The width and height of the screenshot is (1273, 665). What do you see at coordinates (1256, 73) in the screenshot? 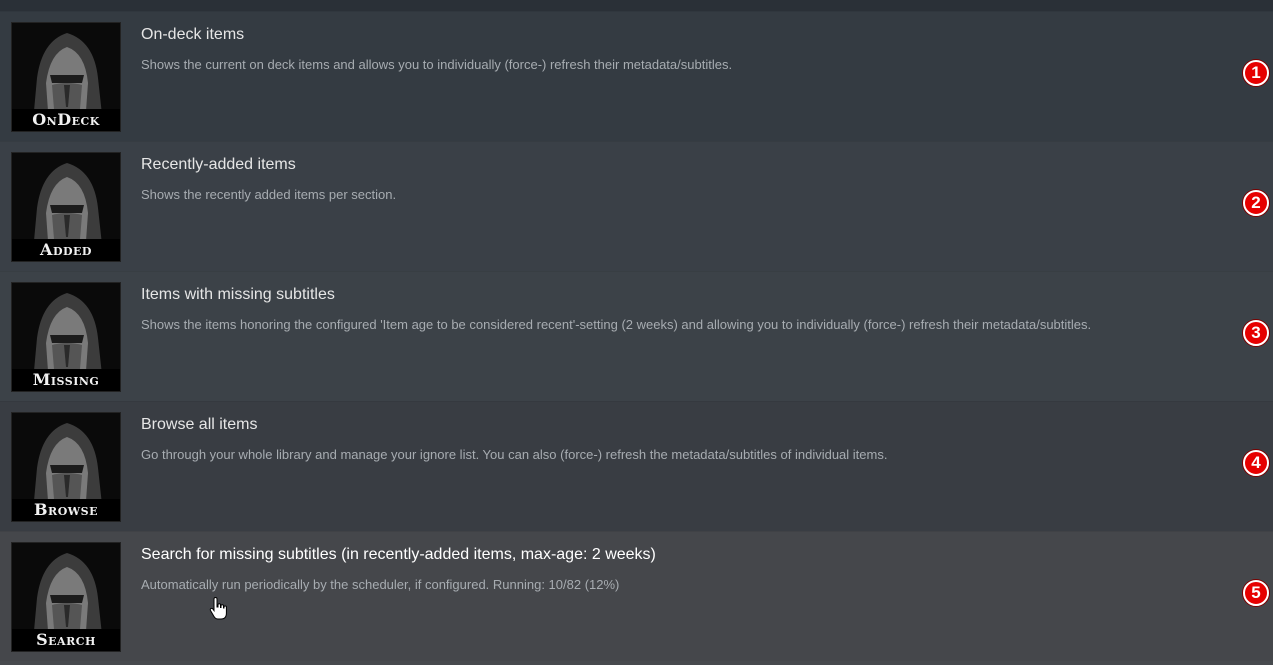
I see `number-badge-1: 1` at bounding box center [1256, 73].